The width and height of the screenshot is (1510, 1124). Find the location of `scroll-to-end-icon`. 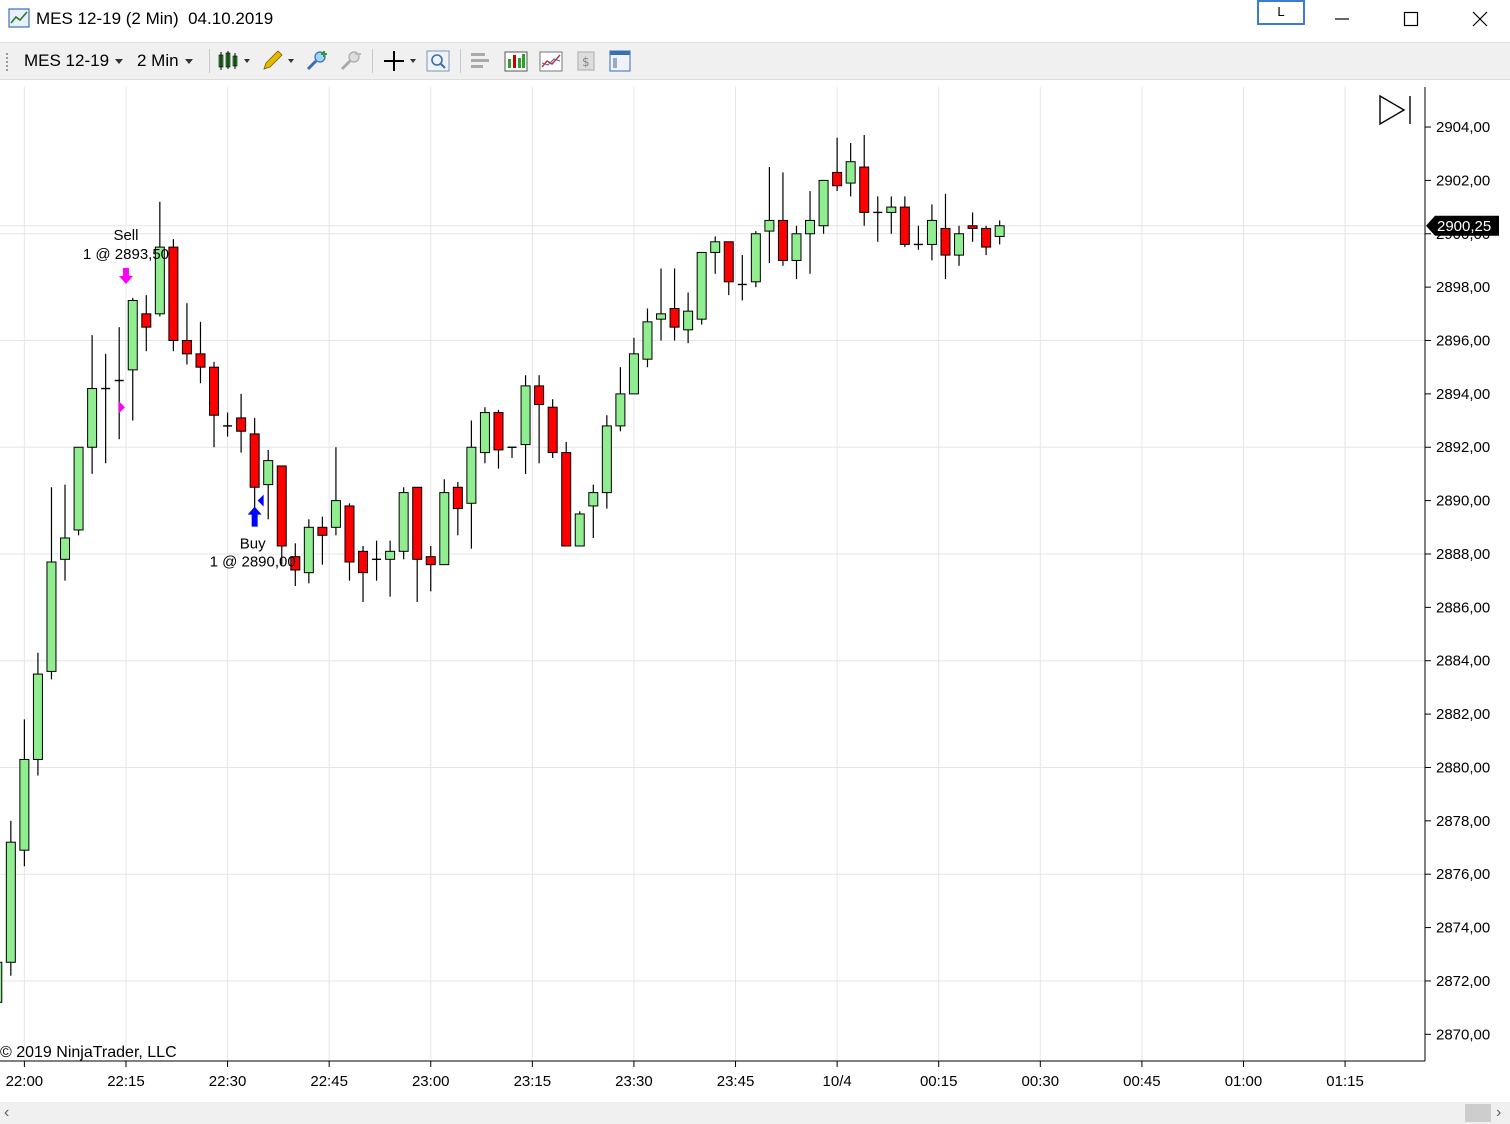

scroll-to-end-icon is located at coordinates (1395, 110).